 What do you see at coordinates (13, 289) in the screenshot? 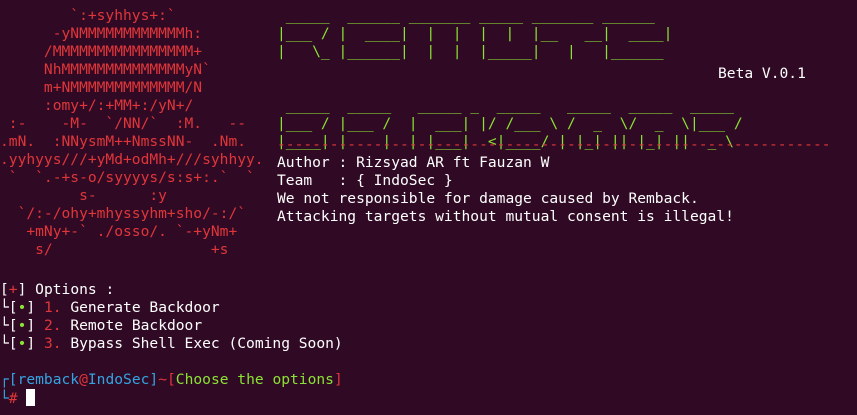
I see `options-header-mark: +` at bounding box center [13, 289].